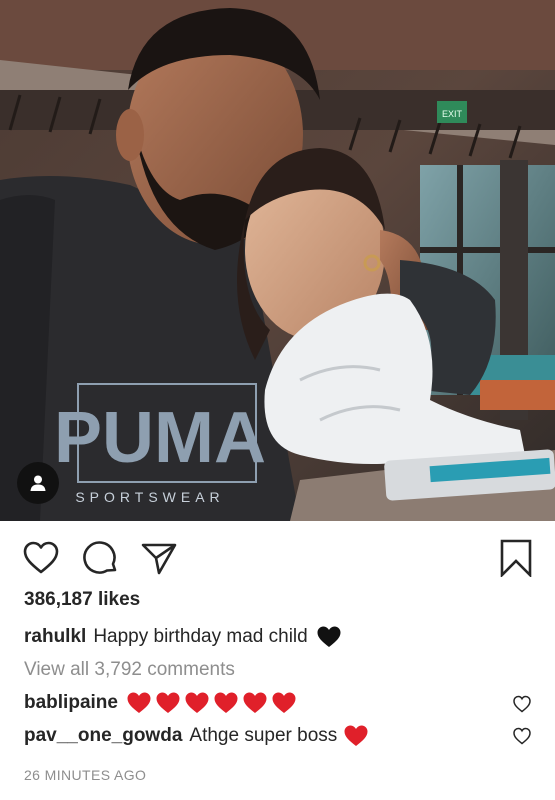  I want to click on comment-button, so click(101, 558).